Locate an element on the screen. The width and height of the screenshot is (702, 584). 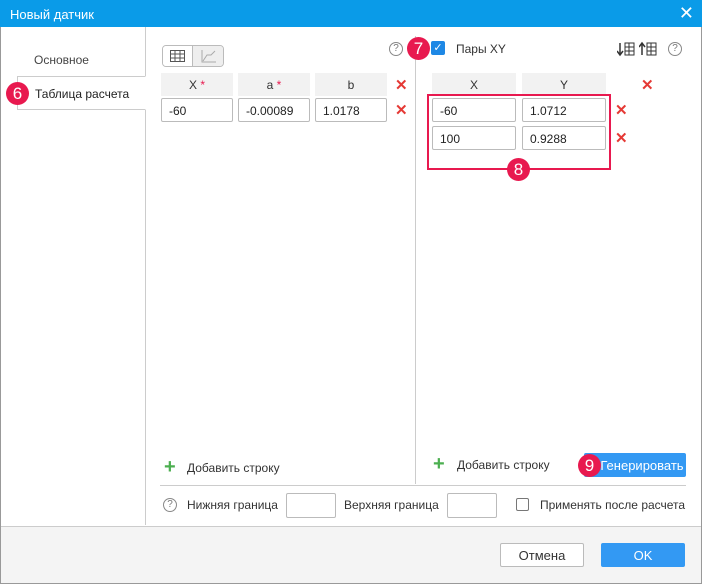
badge-8: 8 is located at coordinates (518, 169).